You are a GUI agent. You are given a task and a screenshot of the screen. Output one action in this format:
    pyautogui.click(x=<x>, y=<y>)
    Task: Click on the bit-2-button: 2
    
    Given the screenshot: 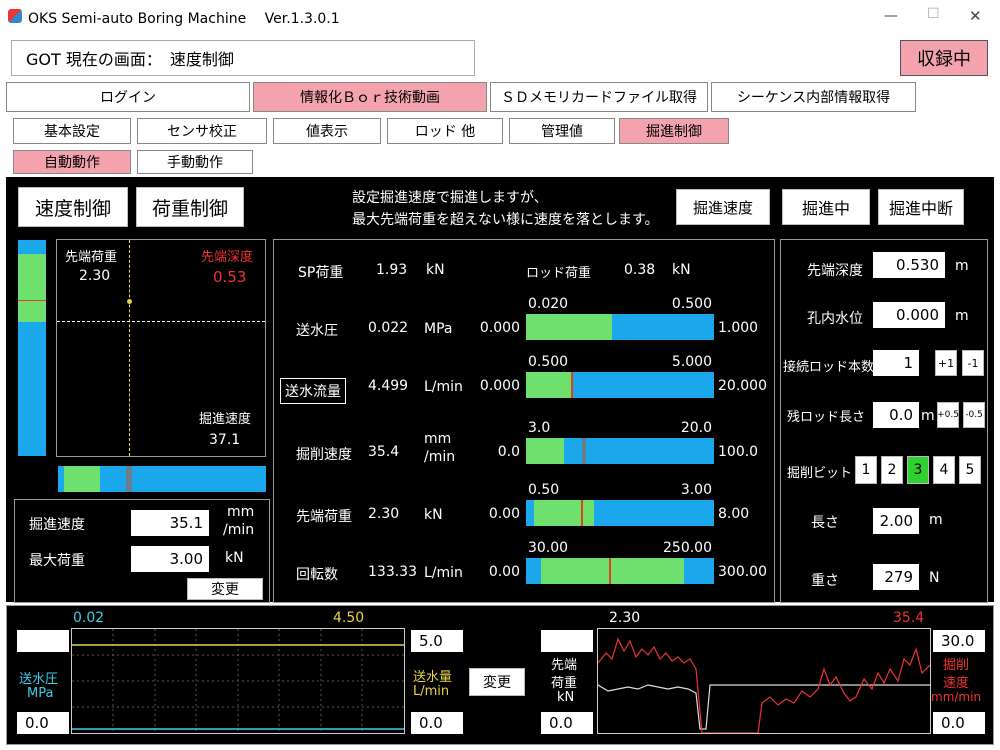 What is the action you would take?
    pyautogui.click(x=892, y=470)
    